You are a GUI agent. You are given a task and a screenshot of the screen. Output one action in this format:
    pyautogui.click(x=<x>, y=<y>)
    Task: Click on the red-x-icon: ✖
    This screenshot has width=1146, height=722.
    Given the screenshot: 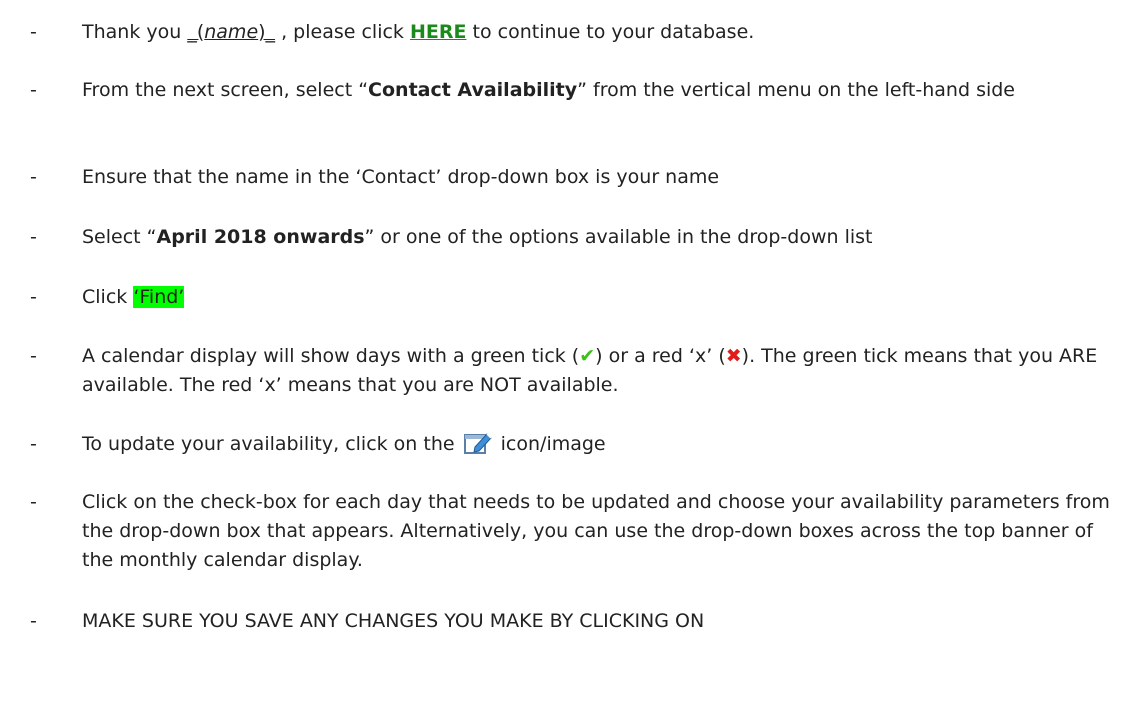 What is the action you would take?
    pyautogui.click(x=733, y=356)
    